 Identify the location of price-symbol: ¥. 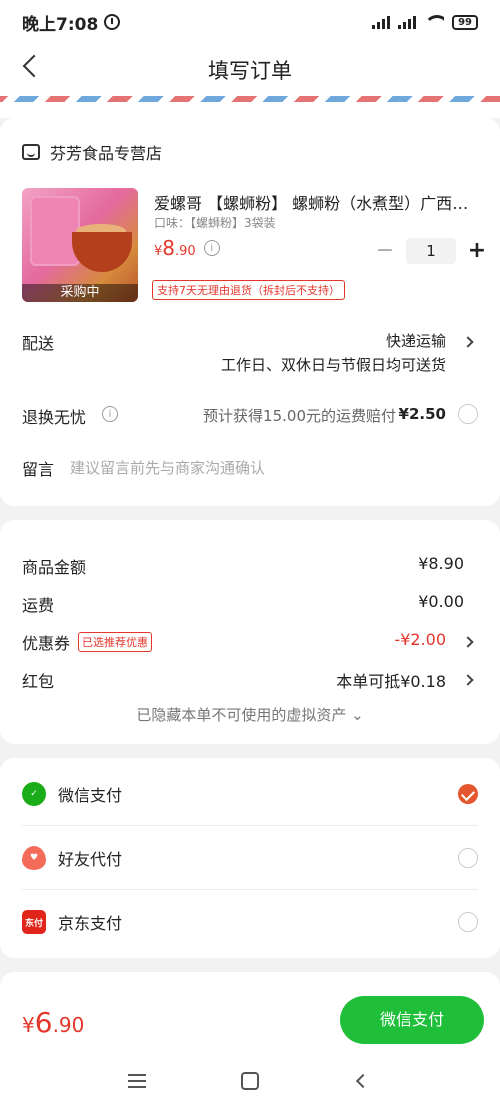
(158, 251).